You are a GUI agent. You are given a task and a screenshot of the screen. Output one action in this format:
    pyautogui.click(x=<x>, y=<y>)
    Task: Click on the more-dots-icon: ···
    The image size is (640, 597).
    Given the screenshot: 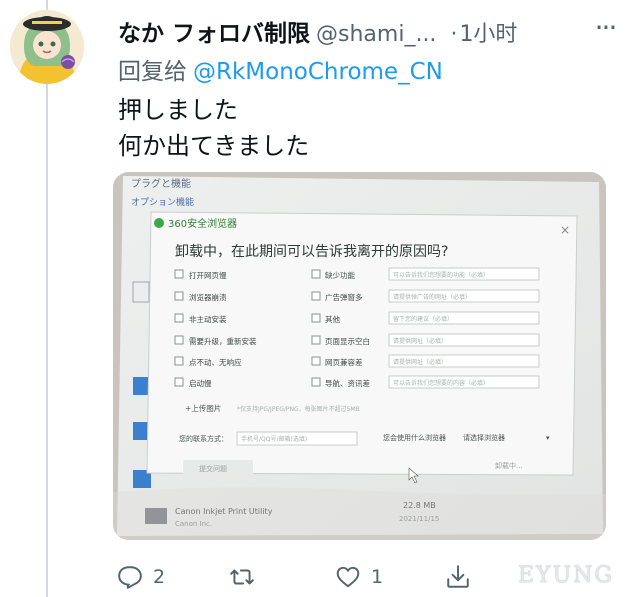 What is the action you would take?
    pyautogui.click(x=605, y=27)
    